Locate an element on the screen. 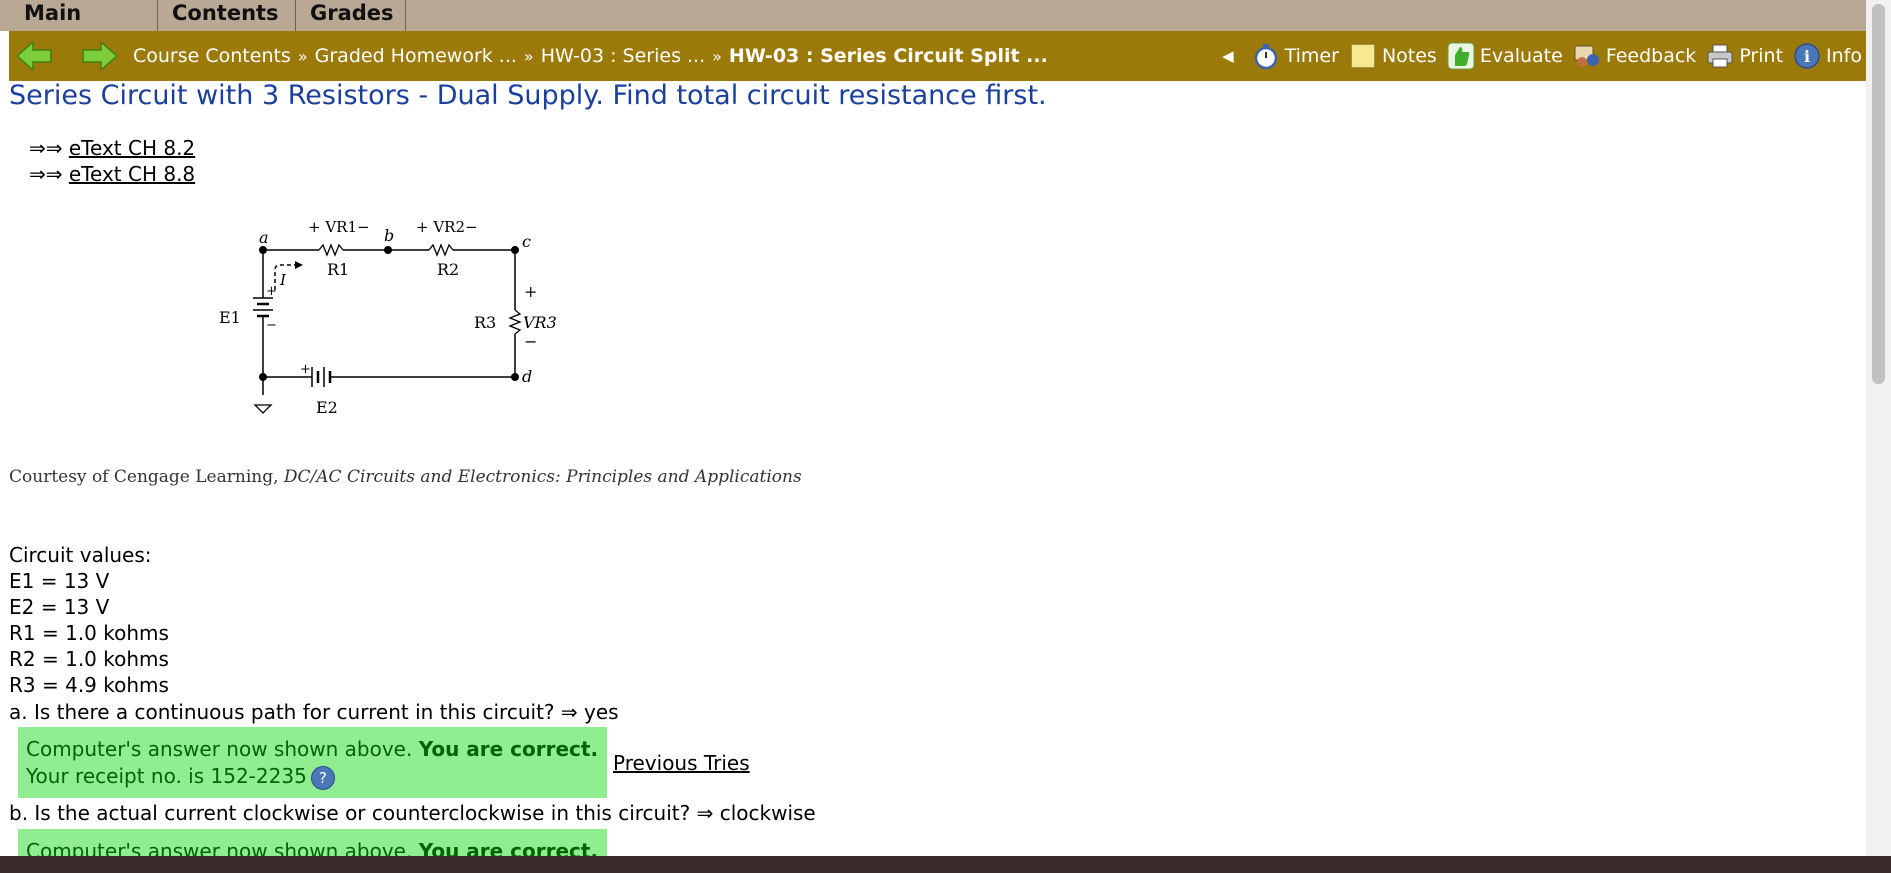 This screenshot has height=873, width=1891. forward-arrow-icon is located at coordinates (100, 57).